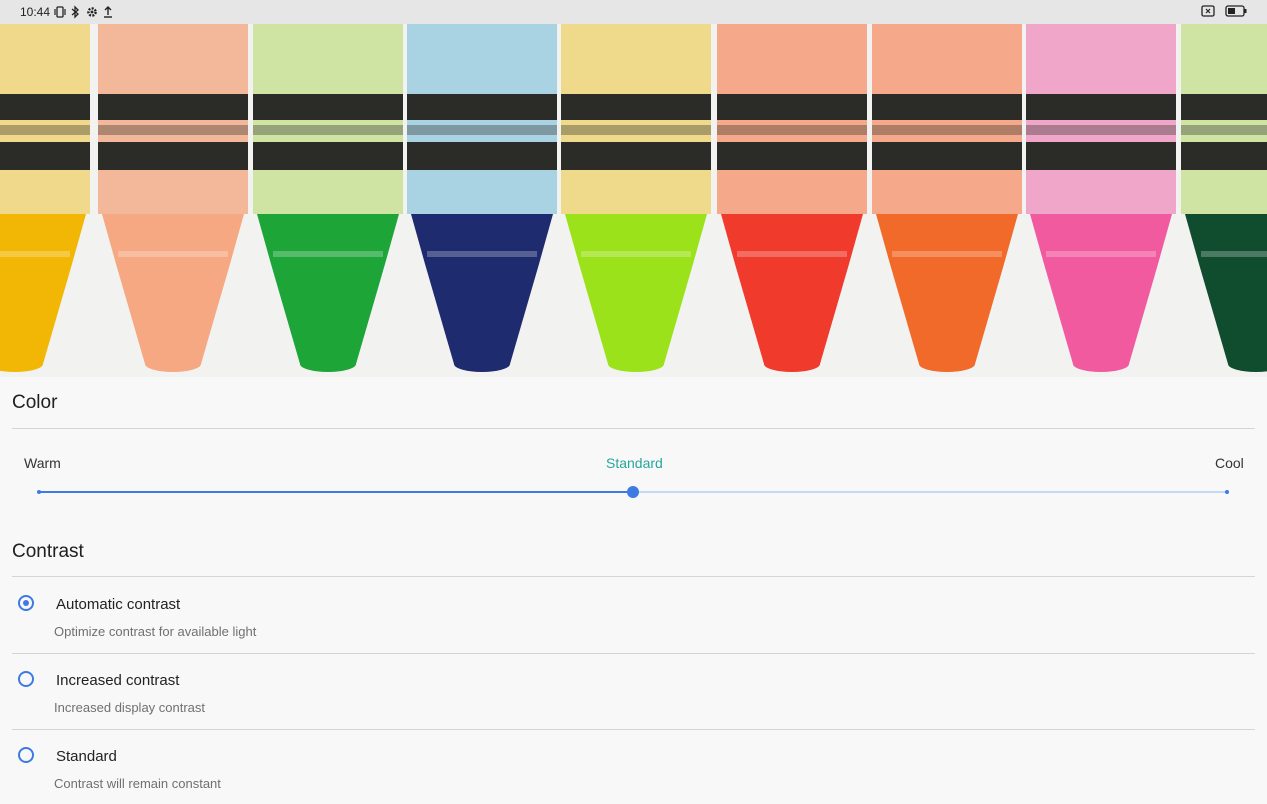  What do you see at coordinates (108, 12) in the screenshot?
I see `upload-icon` at bounding box center [108, 12].